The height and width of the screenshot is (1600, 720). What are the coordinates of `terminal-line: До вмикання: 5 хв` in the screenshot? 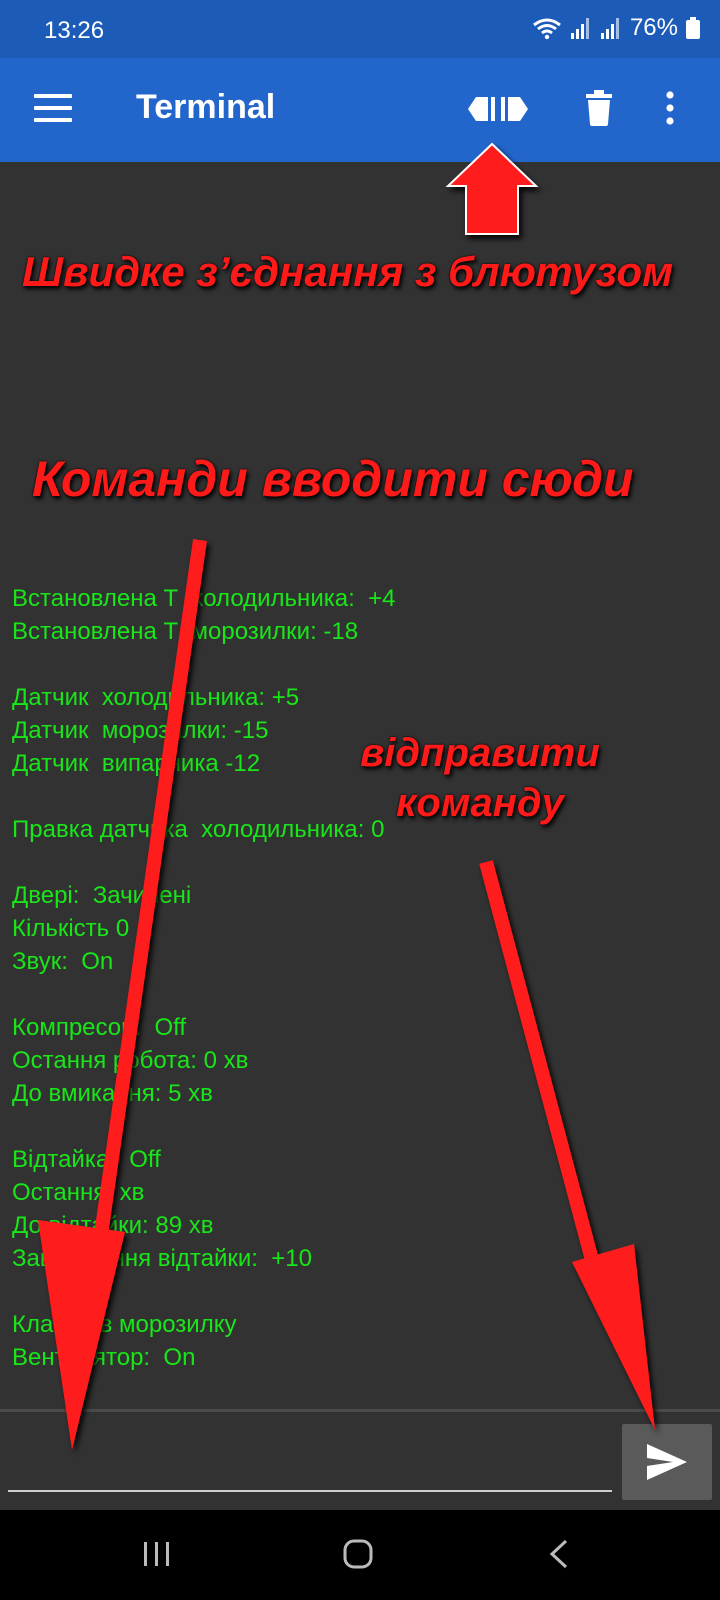 It's located at (112, 1093).